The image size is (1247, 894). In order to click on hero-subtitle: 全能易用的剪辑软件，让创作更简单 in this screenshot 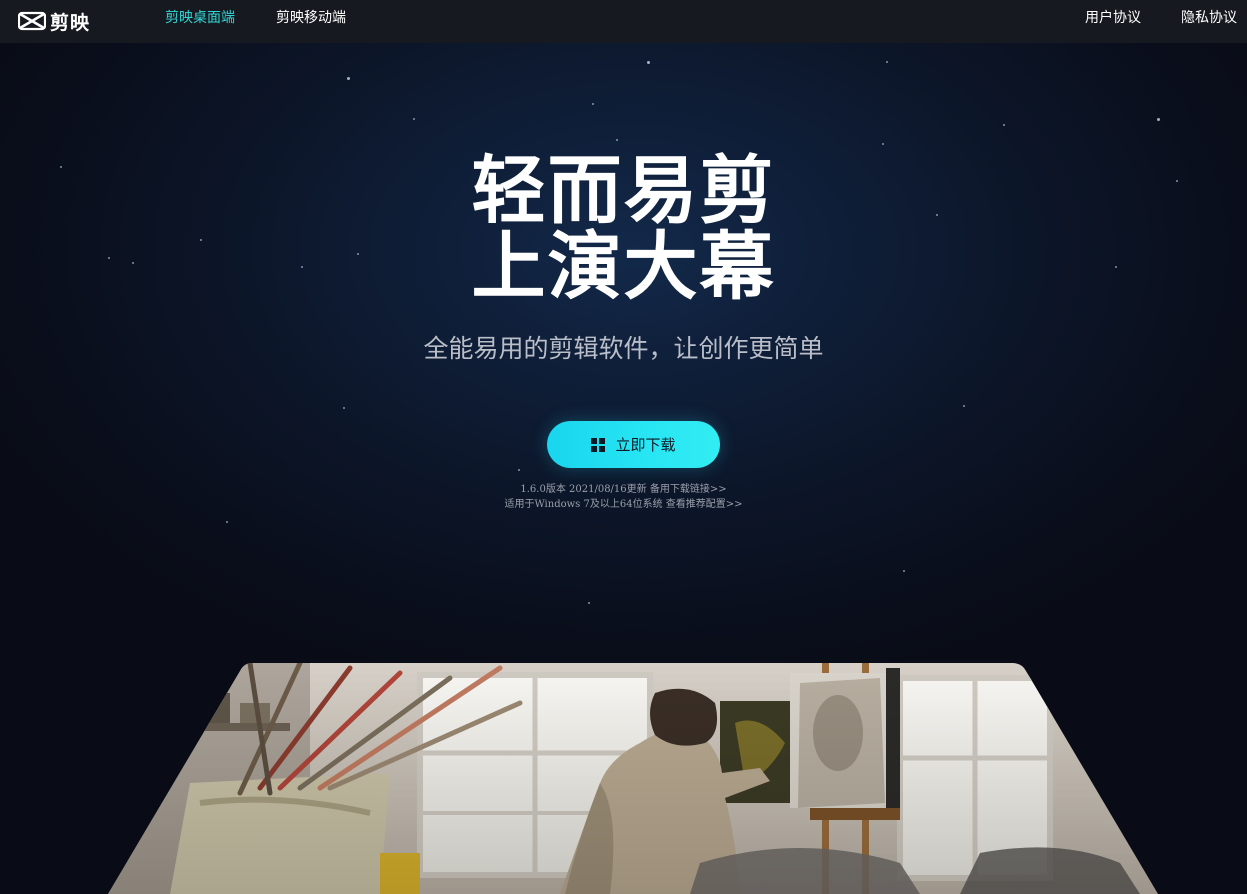, I will do `click(623, 348)`.